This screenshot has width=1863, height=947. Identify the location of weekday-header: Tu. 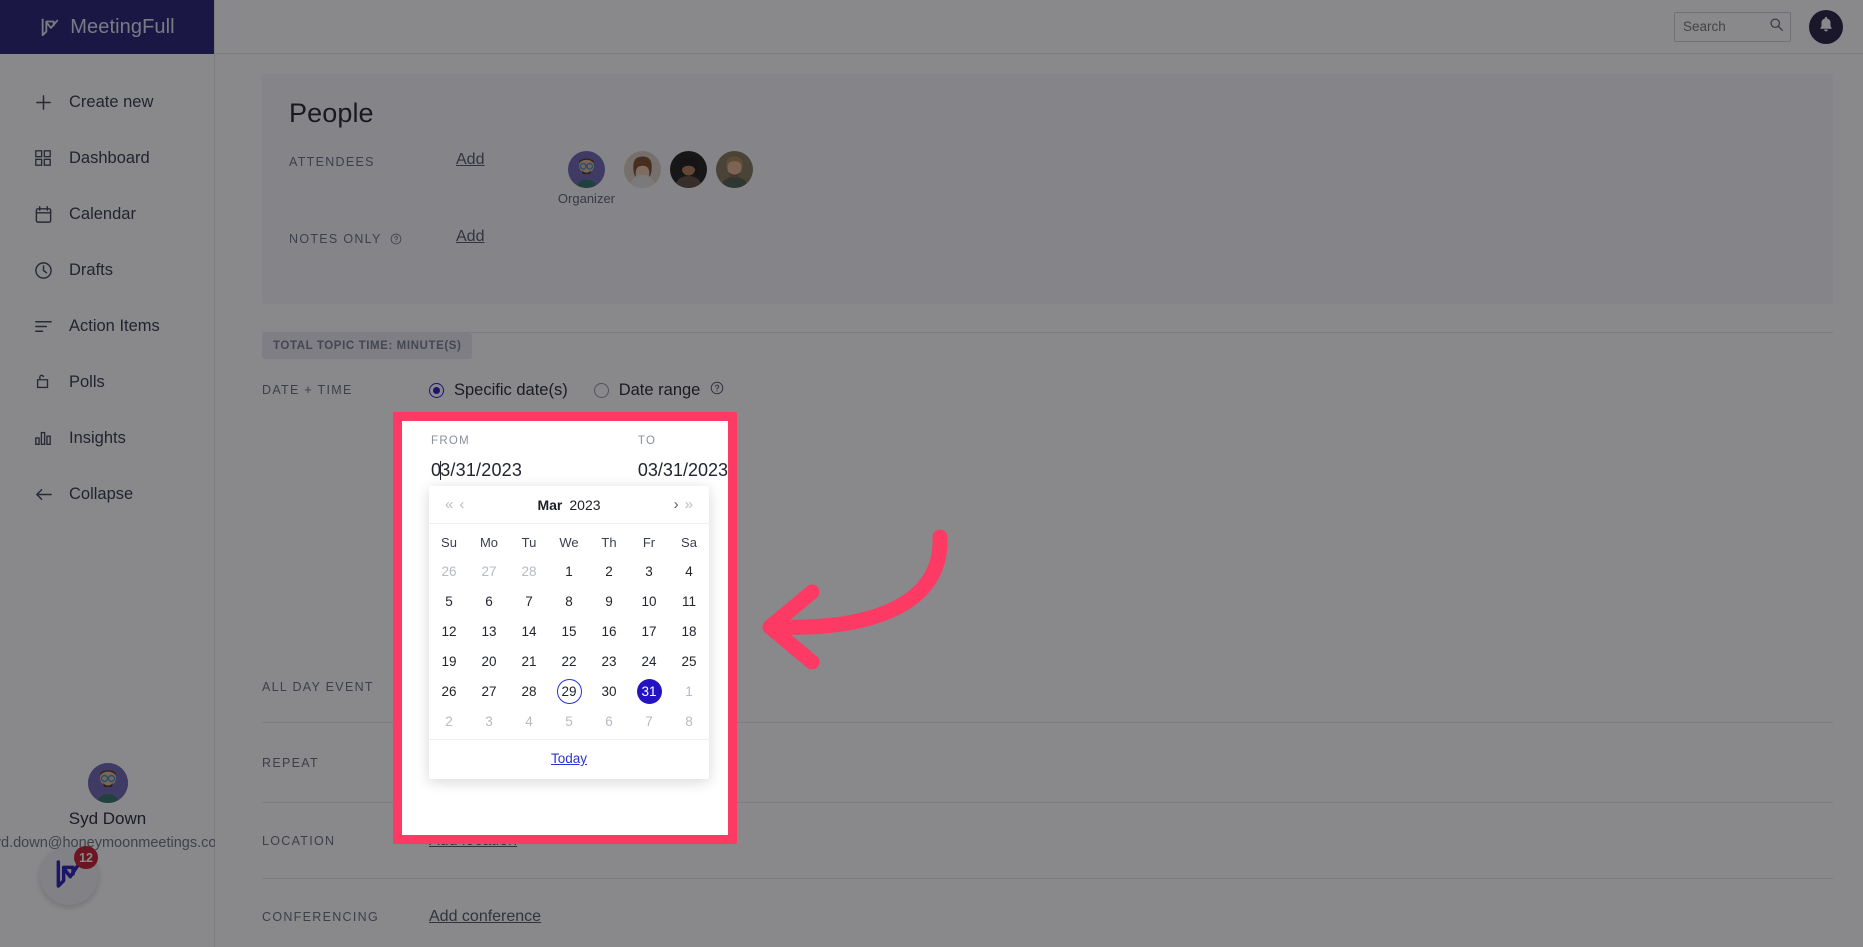
(529, 542).